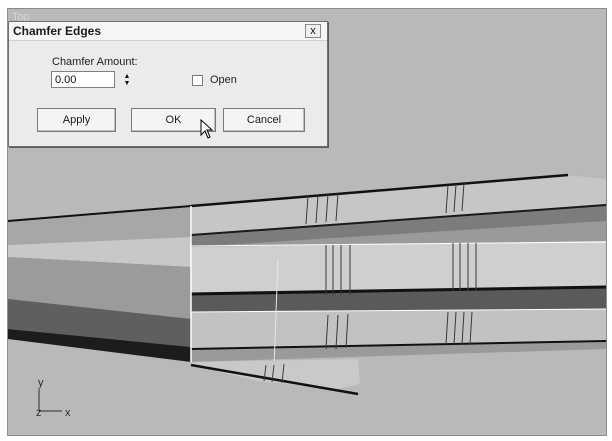 The image size is (612, 441). What do you see at coordinates (95, 62) in the screenshot?
I see `chamfer-amount-label: Chamfer Amount:` at bounding box center [95, 62].